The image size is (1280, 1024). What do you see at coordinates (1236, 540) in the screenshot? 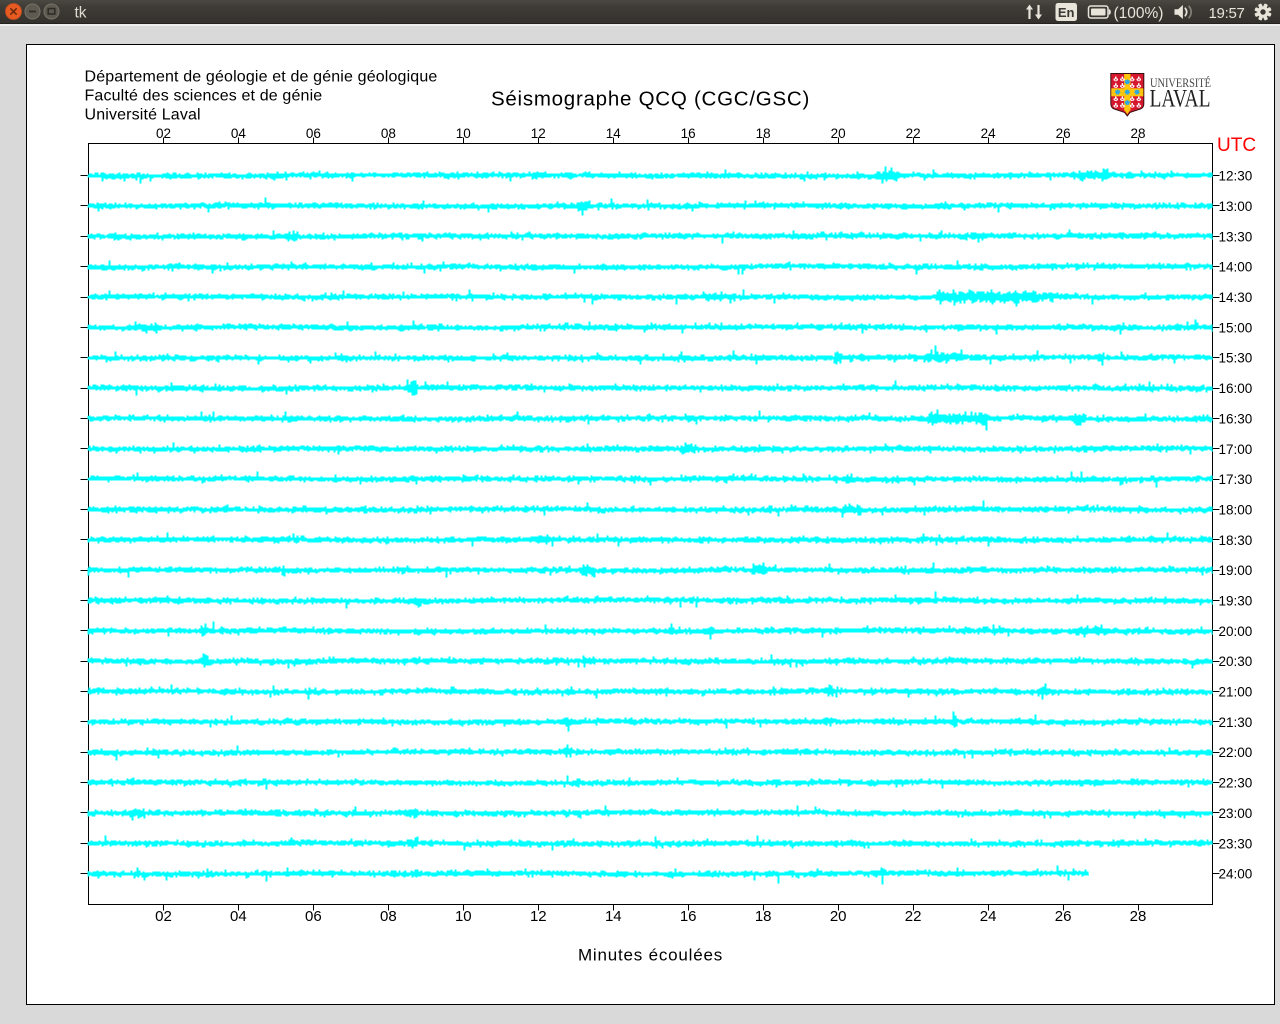
I see `svg-text: 18:30` at bounding box center [1236, 540].